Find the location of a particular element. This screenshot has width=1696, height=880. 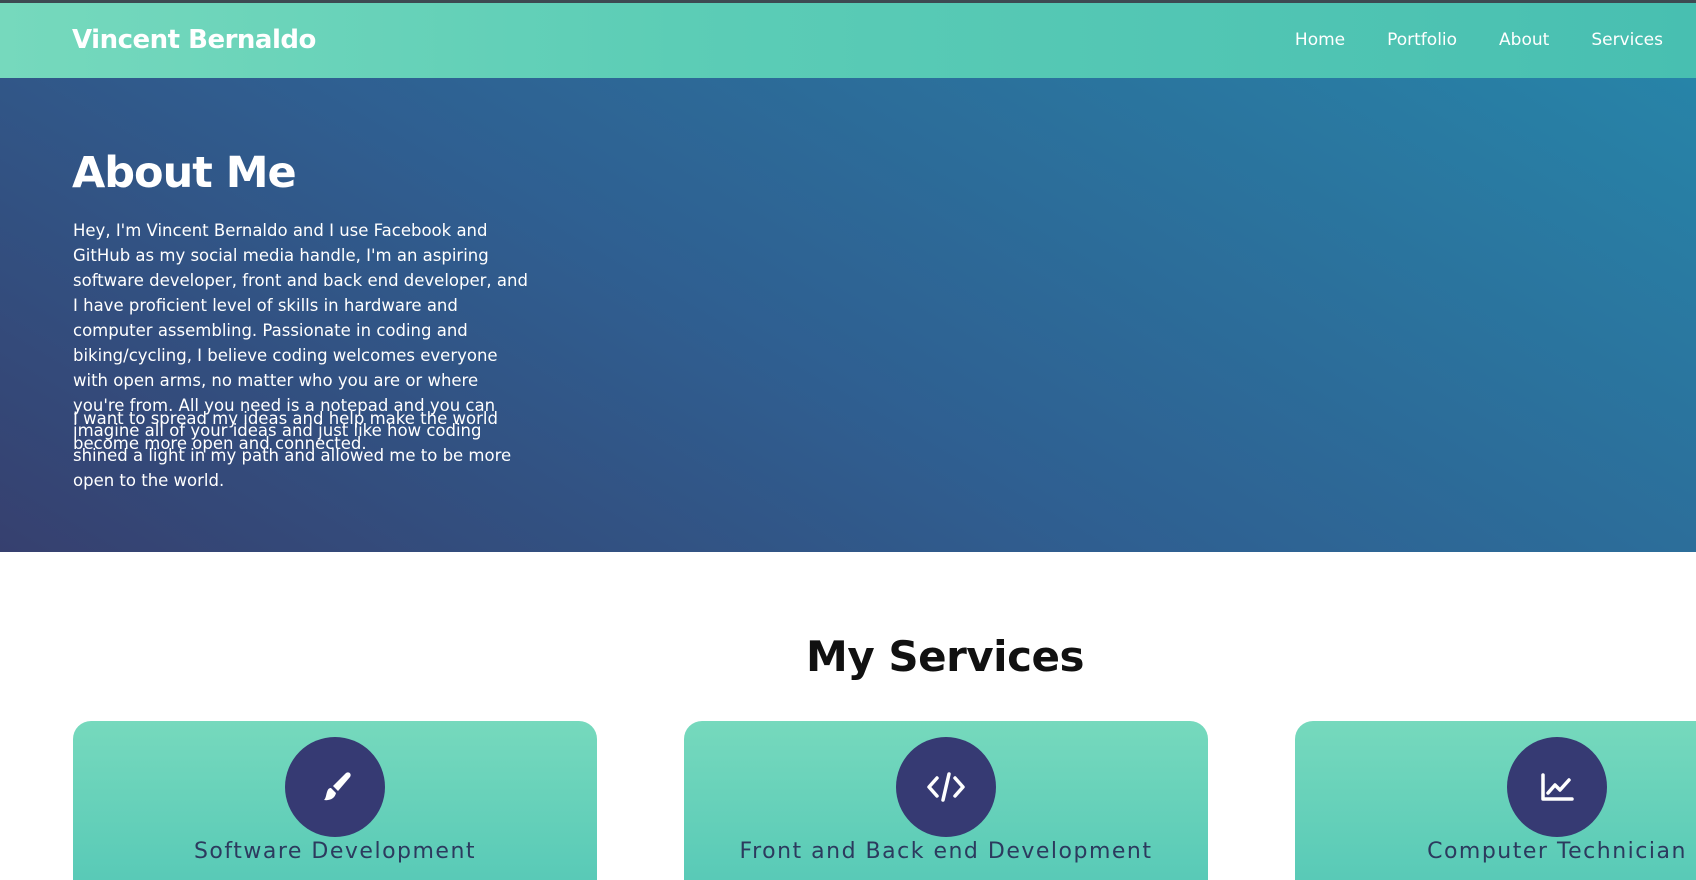

line-chart-icon is located at coordinates (1557, 787).